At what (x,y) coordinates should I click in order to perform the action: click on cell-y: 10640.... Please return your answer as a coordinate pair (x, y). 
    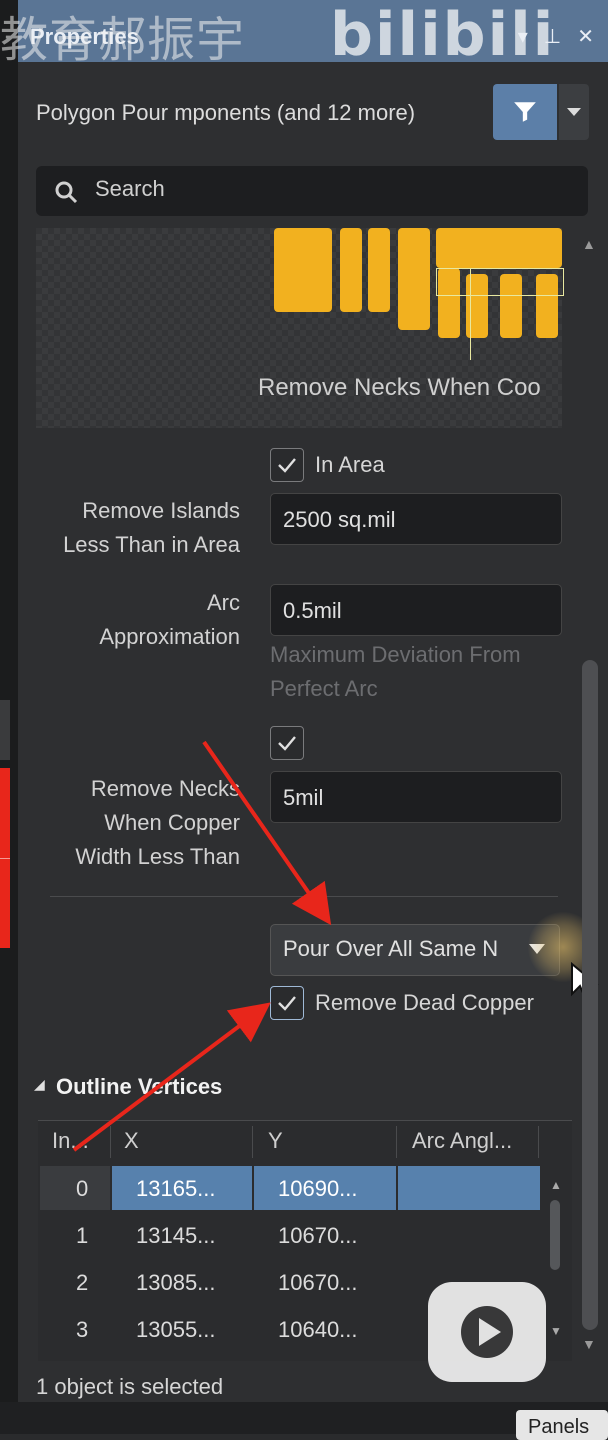
    Looking at the image, I should click on (318, 1329).